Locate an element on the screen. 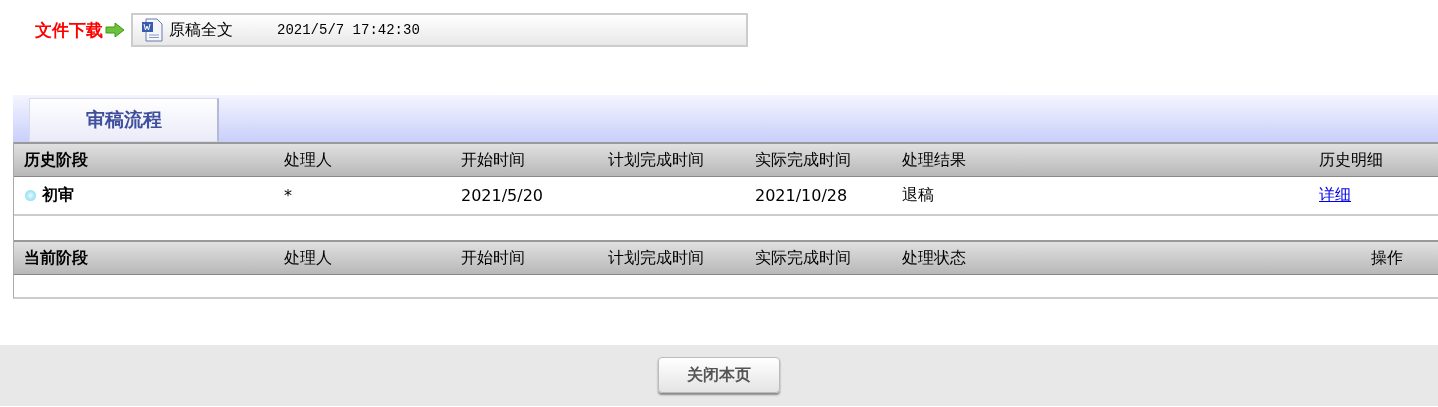  column-header: 处理状态 is located at coordinates (934, 257).